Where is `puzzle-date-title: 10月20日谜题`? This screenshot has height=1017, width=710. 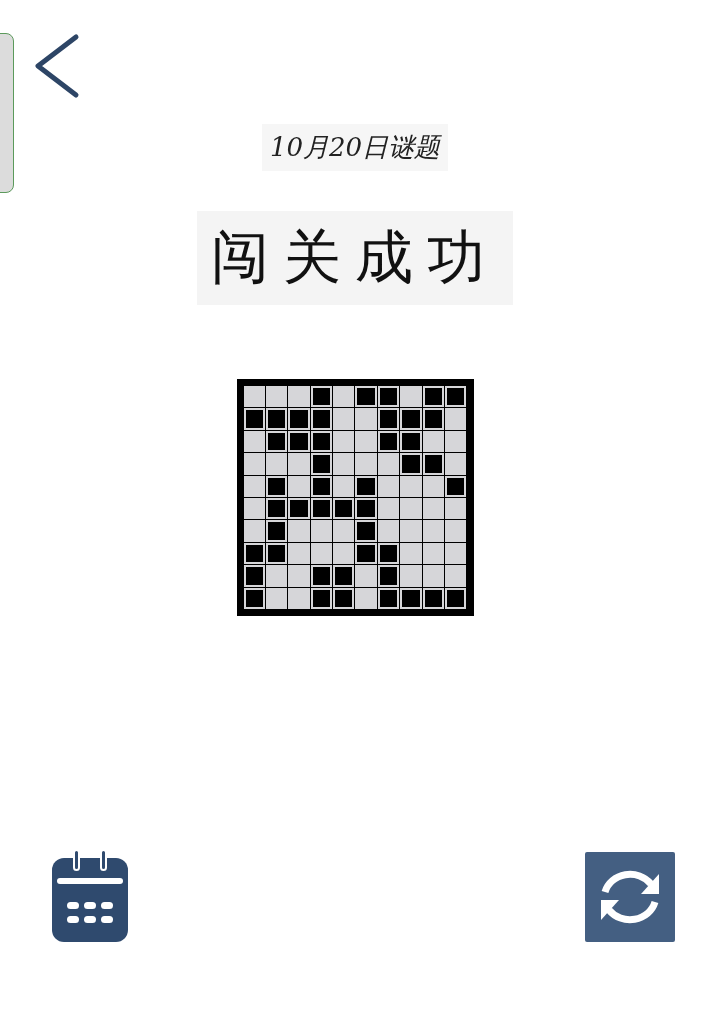
puzzle-date-title: 10月20日谜题 is located at coordinates (355, 147).